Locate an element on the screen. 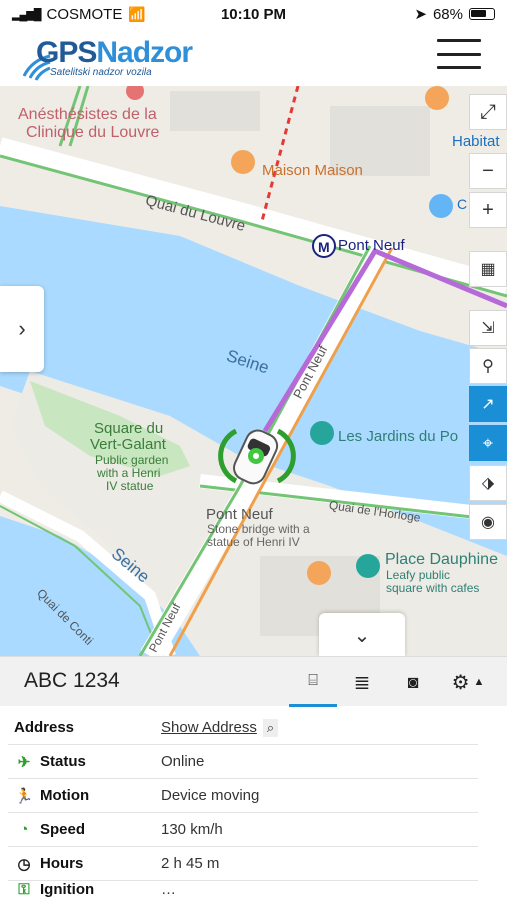 The width and height of the screenshot is (507, 901). info-row-hours: ◷ Hours 2 h 45 m is located at coordinates (243, 864).